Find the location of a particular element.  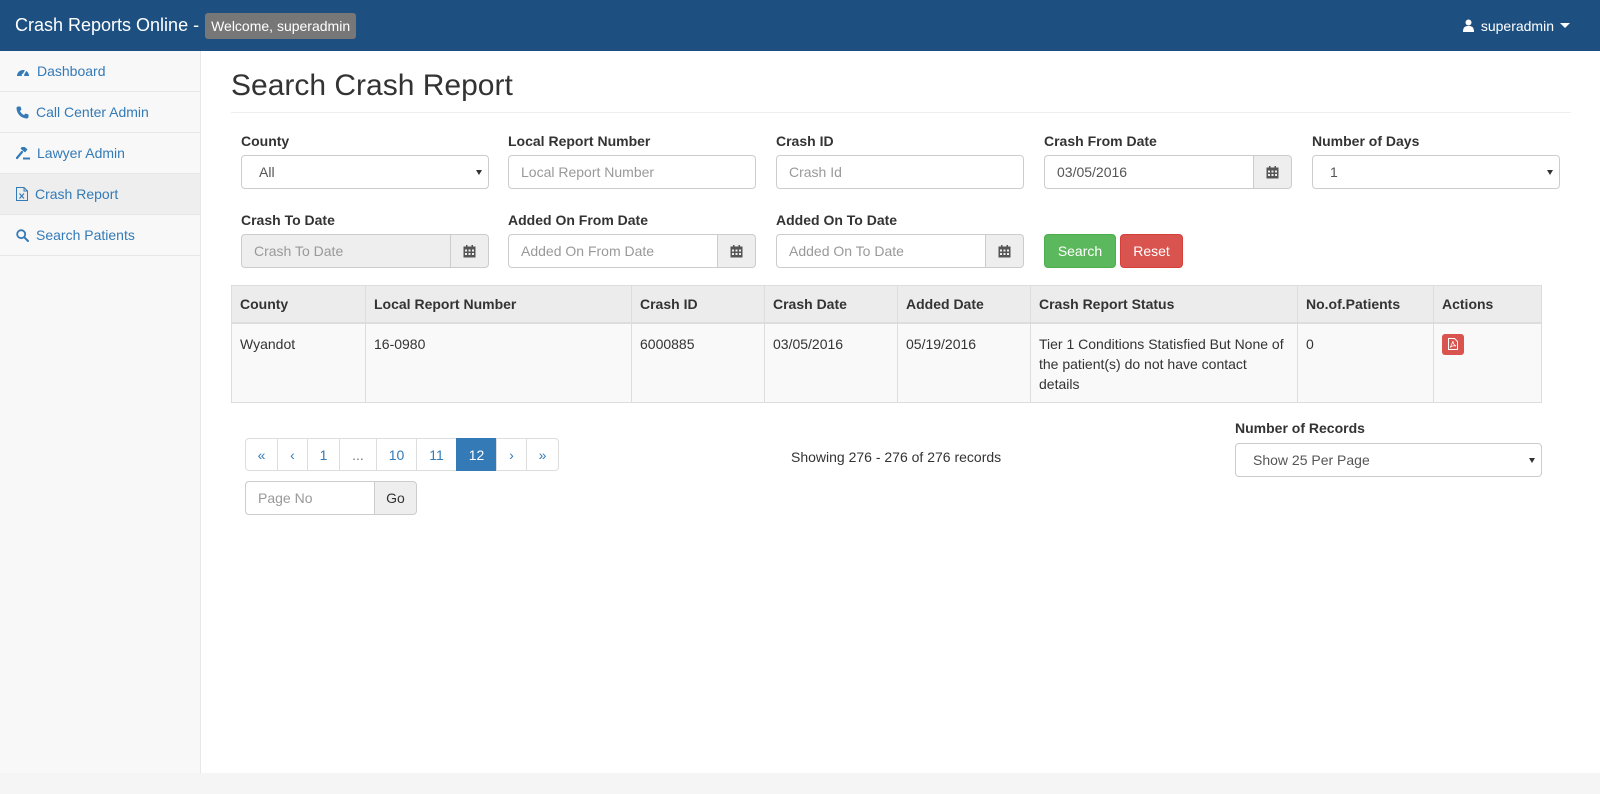

user-icon is located at coordinates (1468, 25).